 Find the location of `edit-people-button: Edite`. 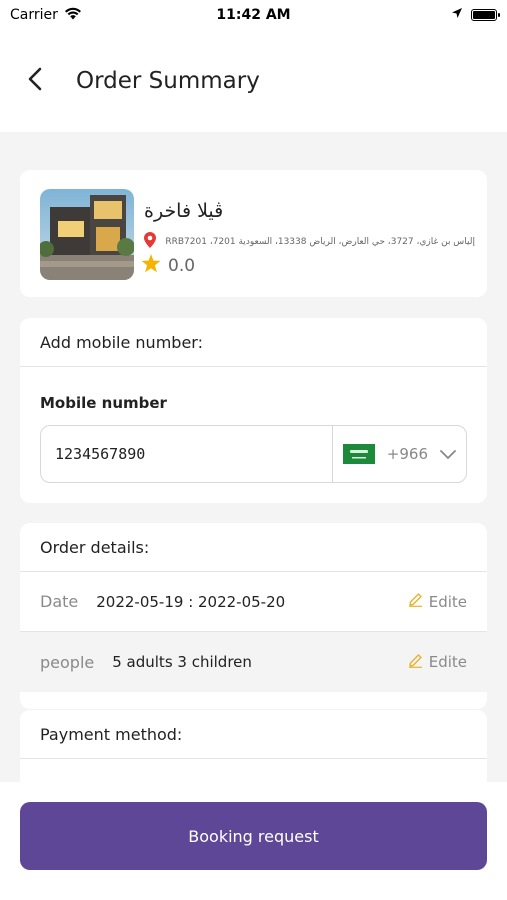

edit-people-button: Edite is located at coordinates (437, 662).